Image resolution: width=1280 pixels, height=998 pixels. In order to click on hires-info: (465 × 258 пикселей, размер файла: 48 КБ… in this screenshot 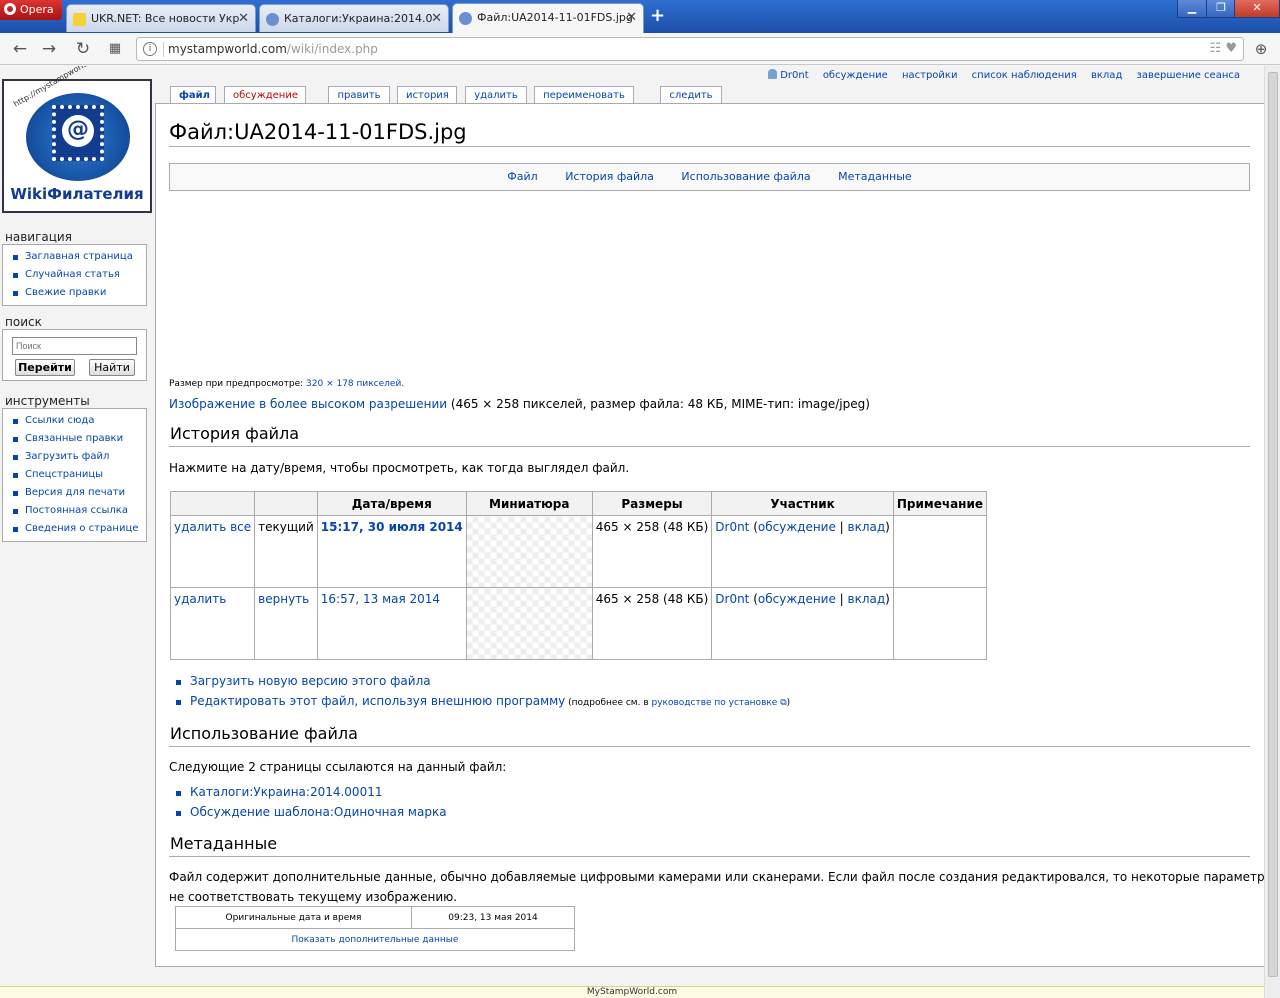, I will do `click(658, 404)`.